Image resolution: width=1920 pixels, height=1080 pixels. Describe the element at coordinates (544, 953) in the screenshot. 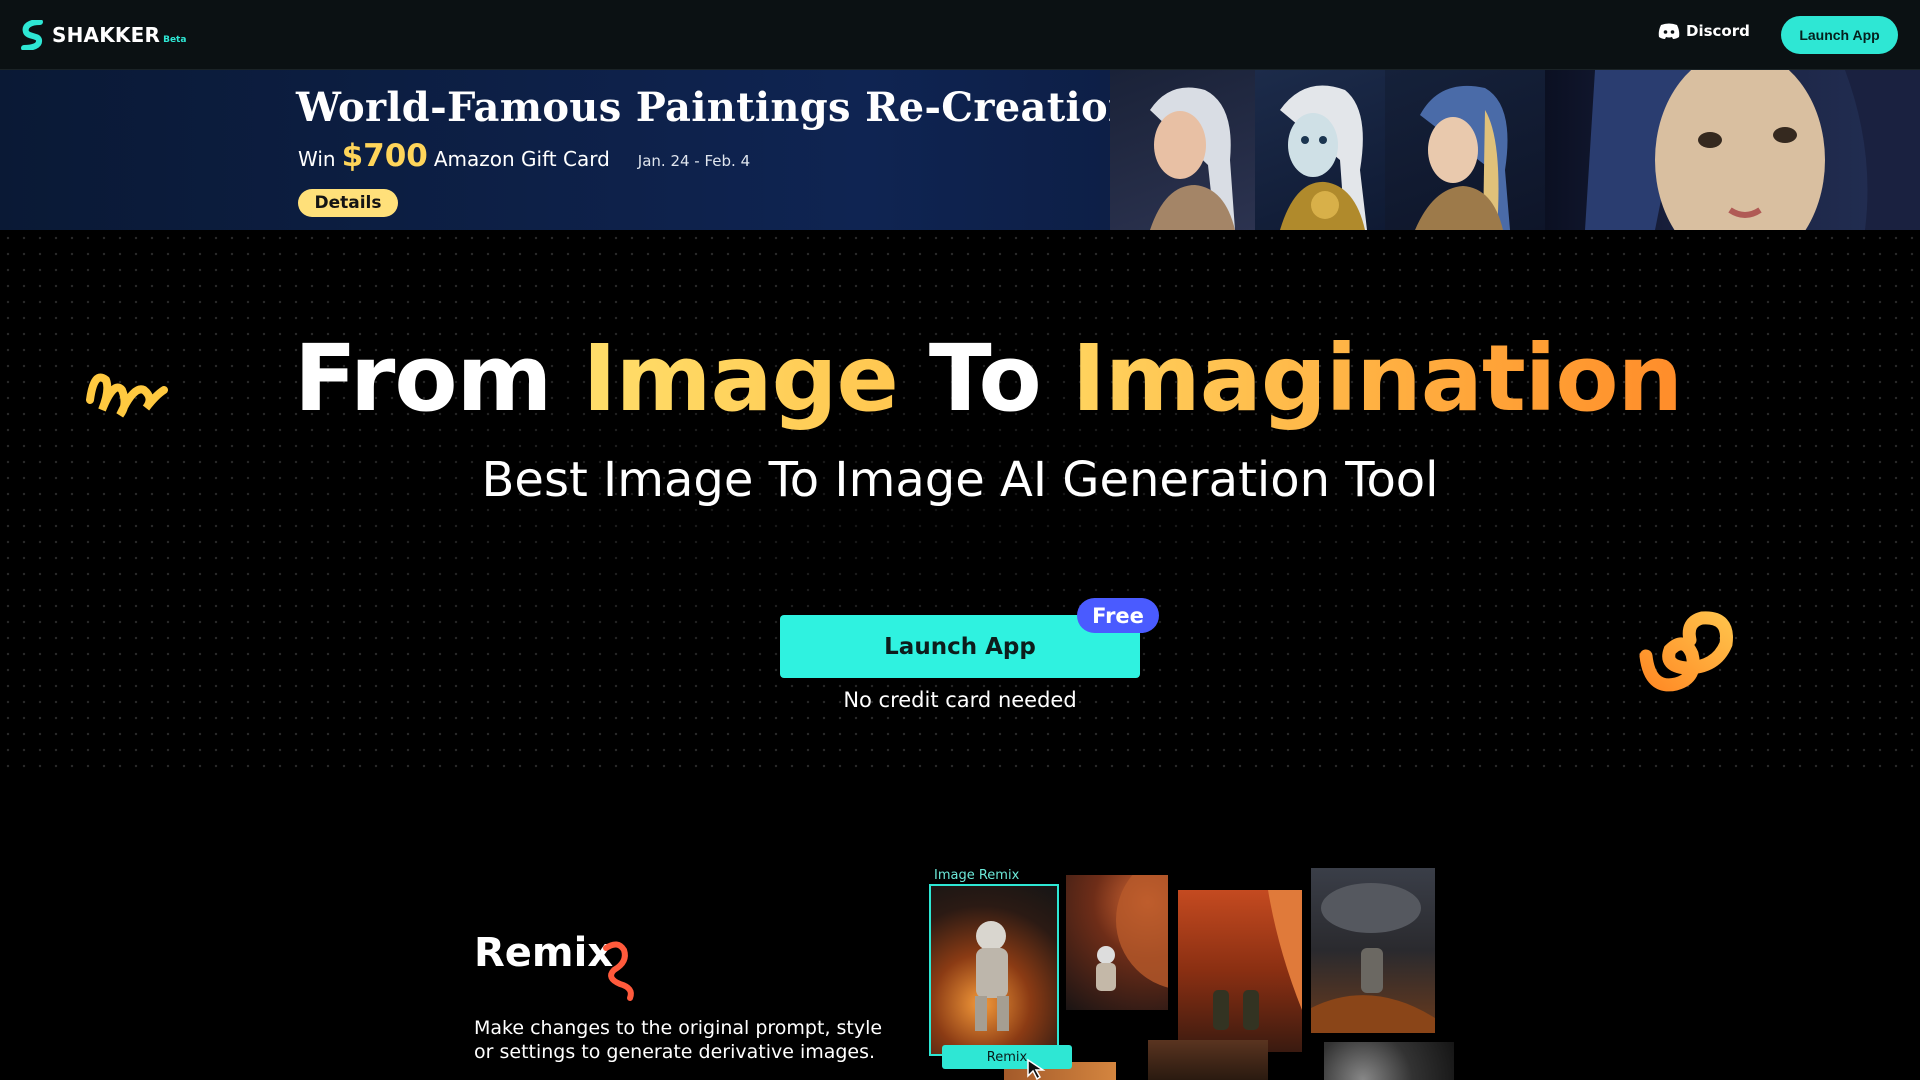

I see `remix-heading: Remix` at that location.